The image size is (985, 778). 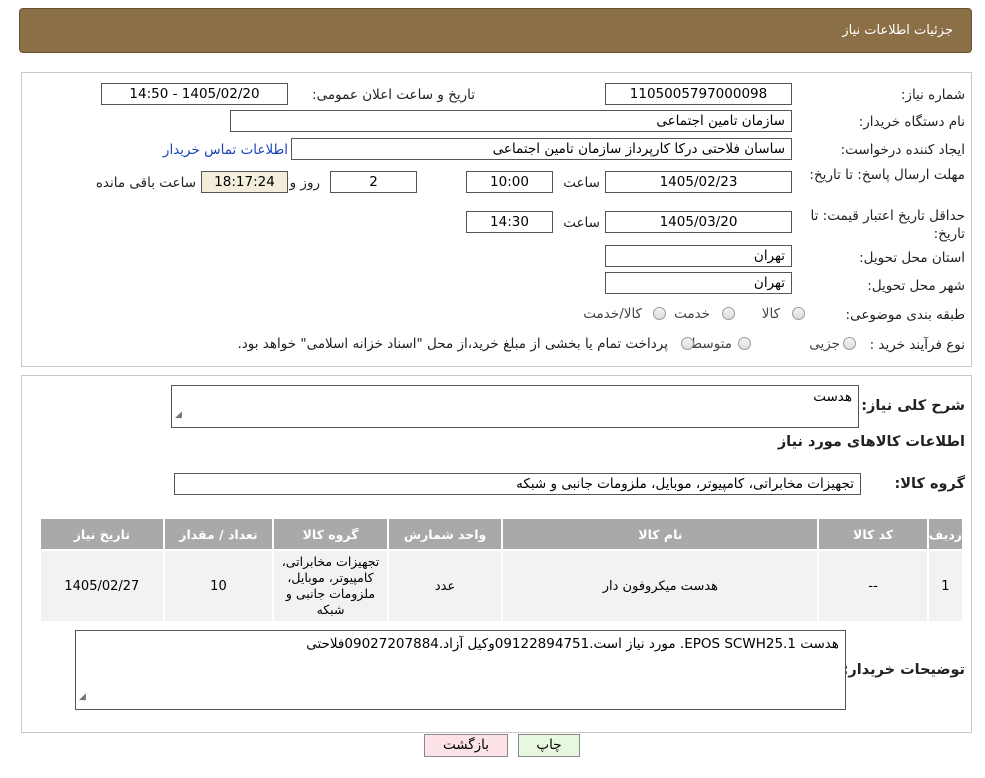 I want to click on validity-time-label: ساعت, so click(x=581, y=223).